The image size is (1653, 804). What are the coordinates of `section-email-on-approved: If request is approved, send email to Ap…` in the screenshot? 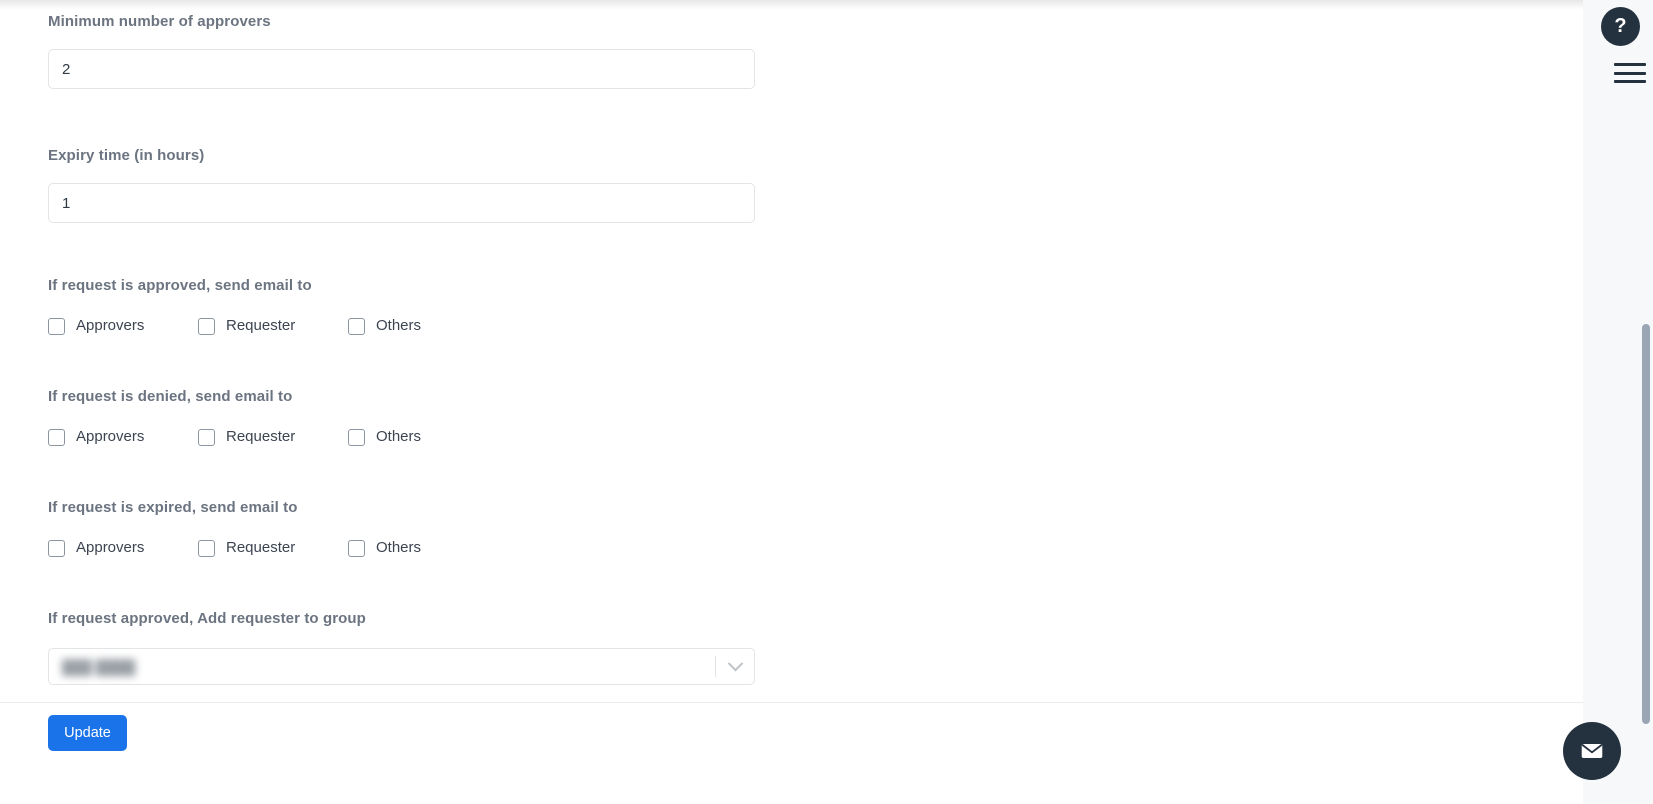 It's located at (273, 305).